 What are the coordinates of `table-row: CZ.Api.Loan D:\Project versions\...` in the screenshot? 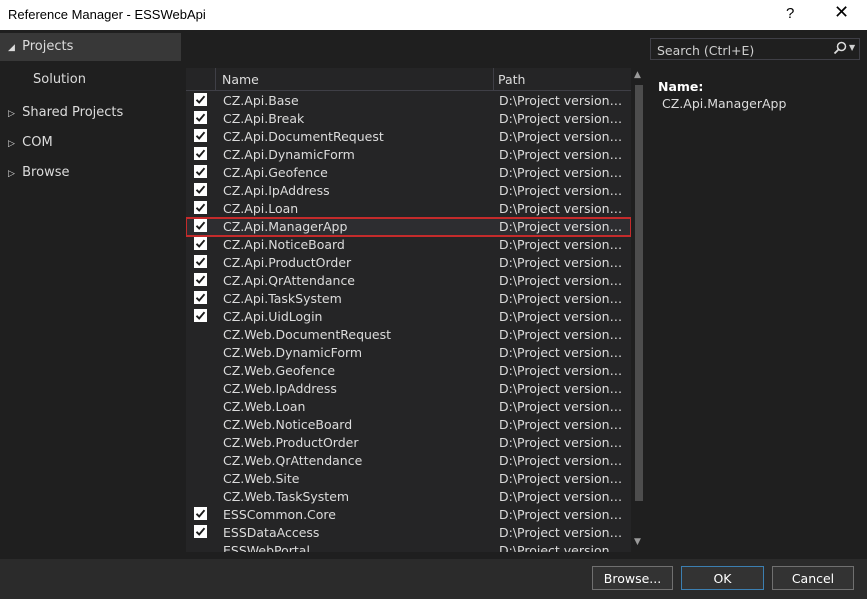 It's located at (408, 209).